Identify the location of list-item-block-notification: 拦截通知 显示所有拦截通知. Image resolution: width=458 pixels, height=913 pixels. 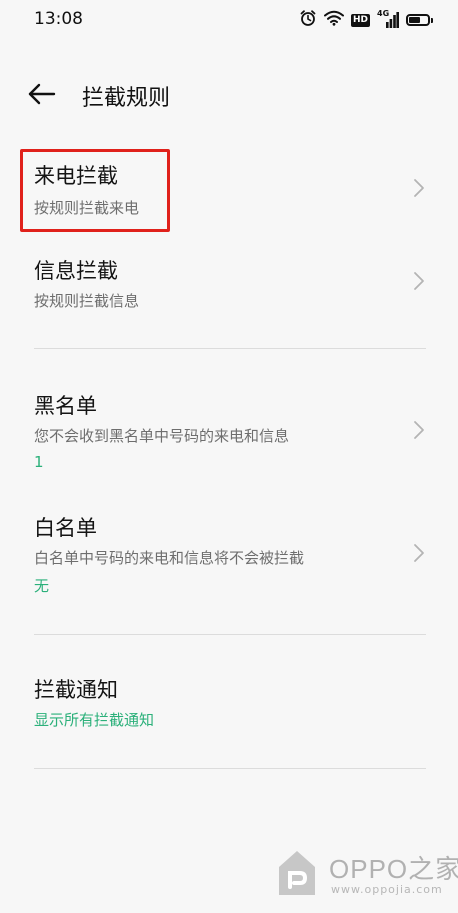
(229, 704).